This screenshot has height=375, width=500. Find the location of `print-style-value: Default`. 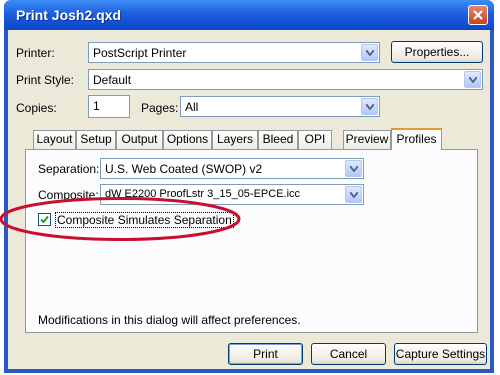

print-style-value: Default is located at coordinates (112, 80).